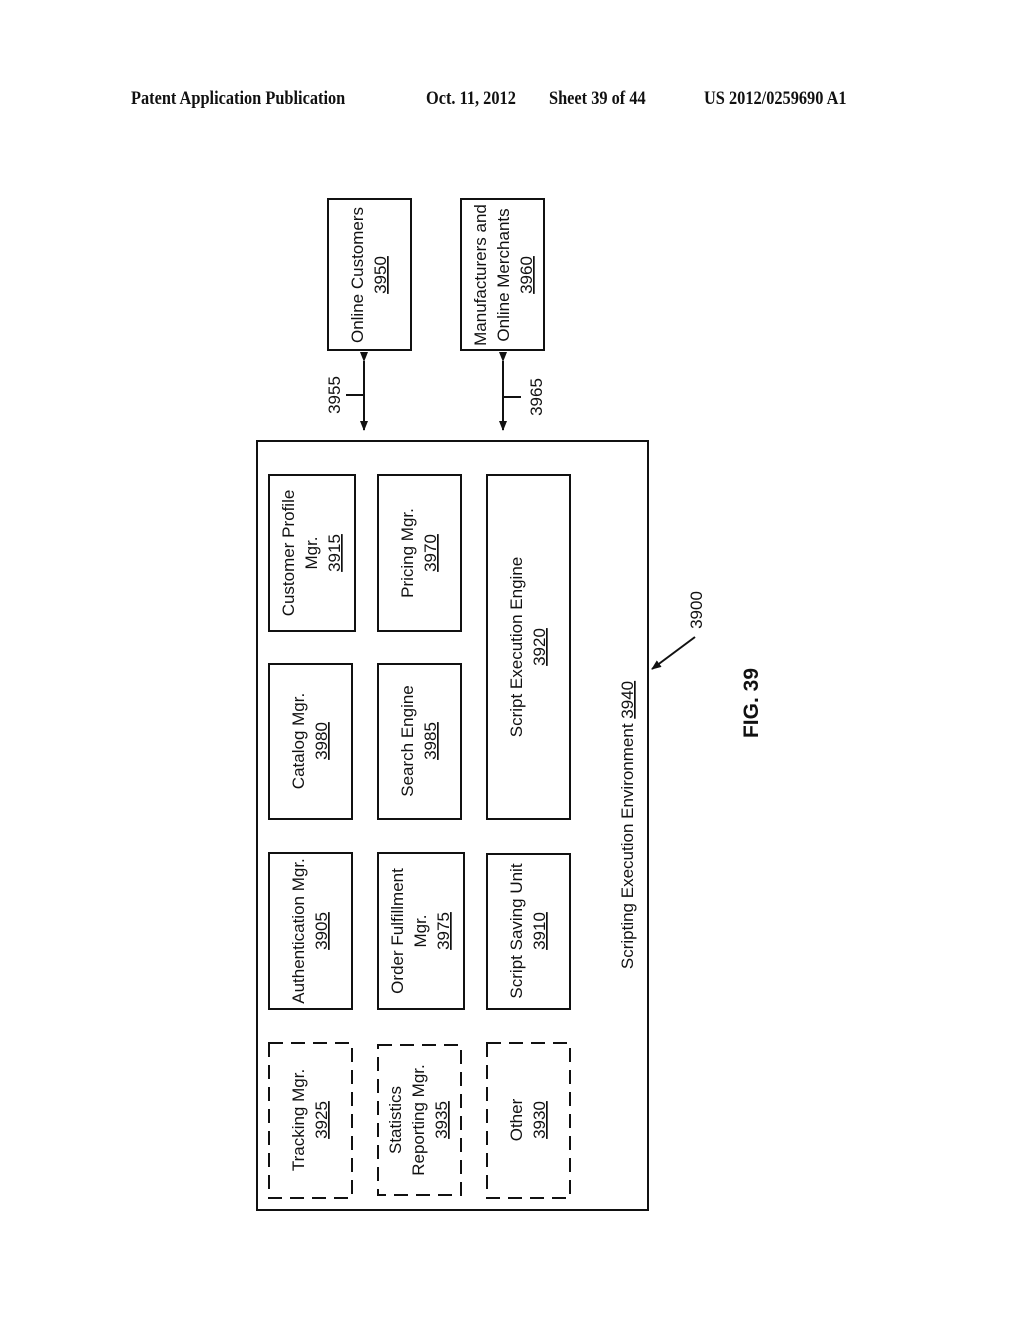  Describe the element at coordinates (430, 741) in the screenshot. I see `svg-text: 3985` at that location.